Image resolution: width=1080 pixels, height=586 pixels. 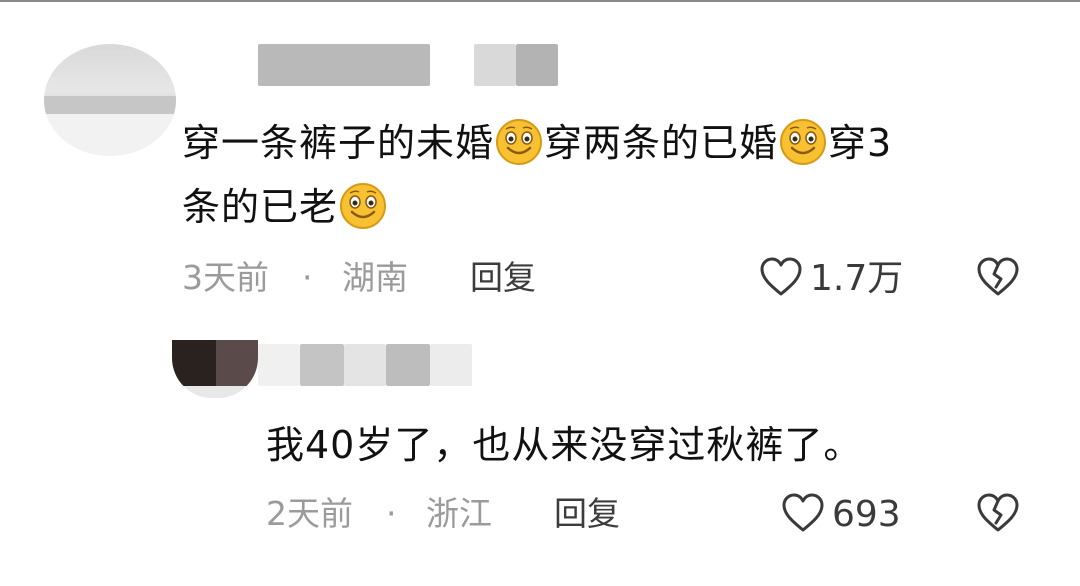 I want to click on like-count: 693, so click(x=866, y=514).